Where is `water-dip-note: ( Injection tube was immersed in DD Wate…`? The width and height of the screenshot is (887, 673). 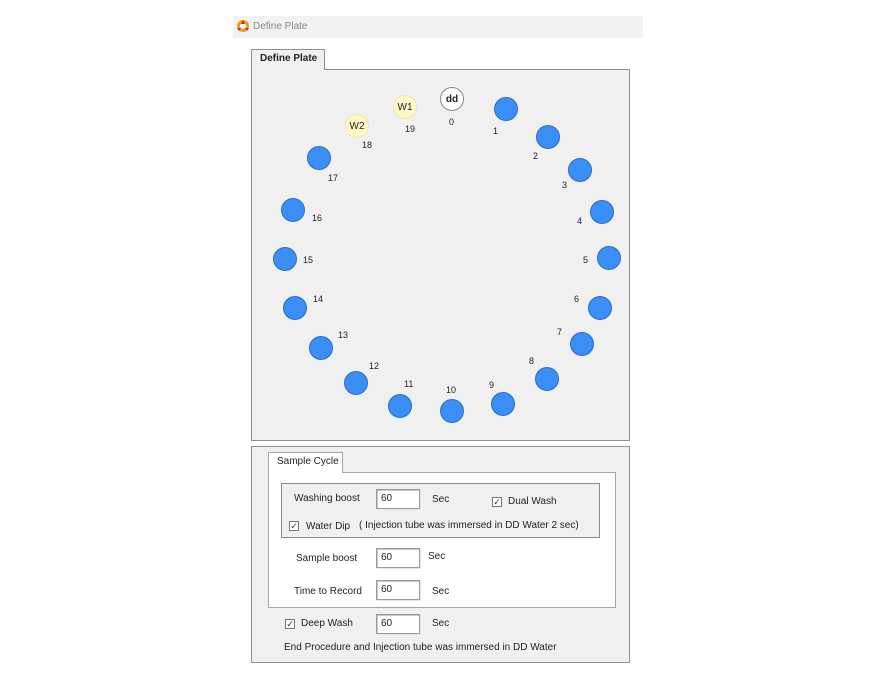
water-dip-note: ( Injection tube was immersed in DD Wate… is located at coordinates (469, 525).